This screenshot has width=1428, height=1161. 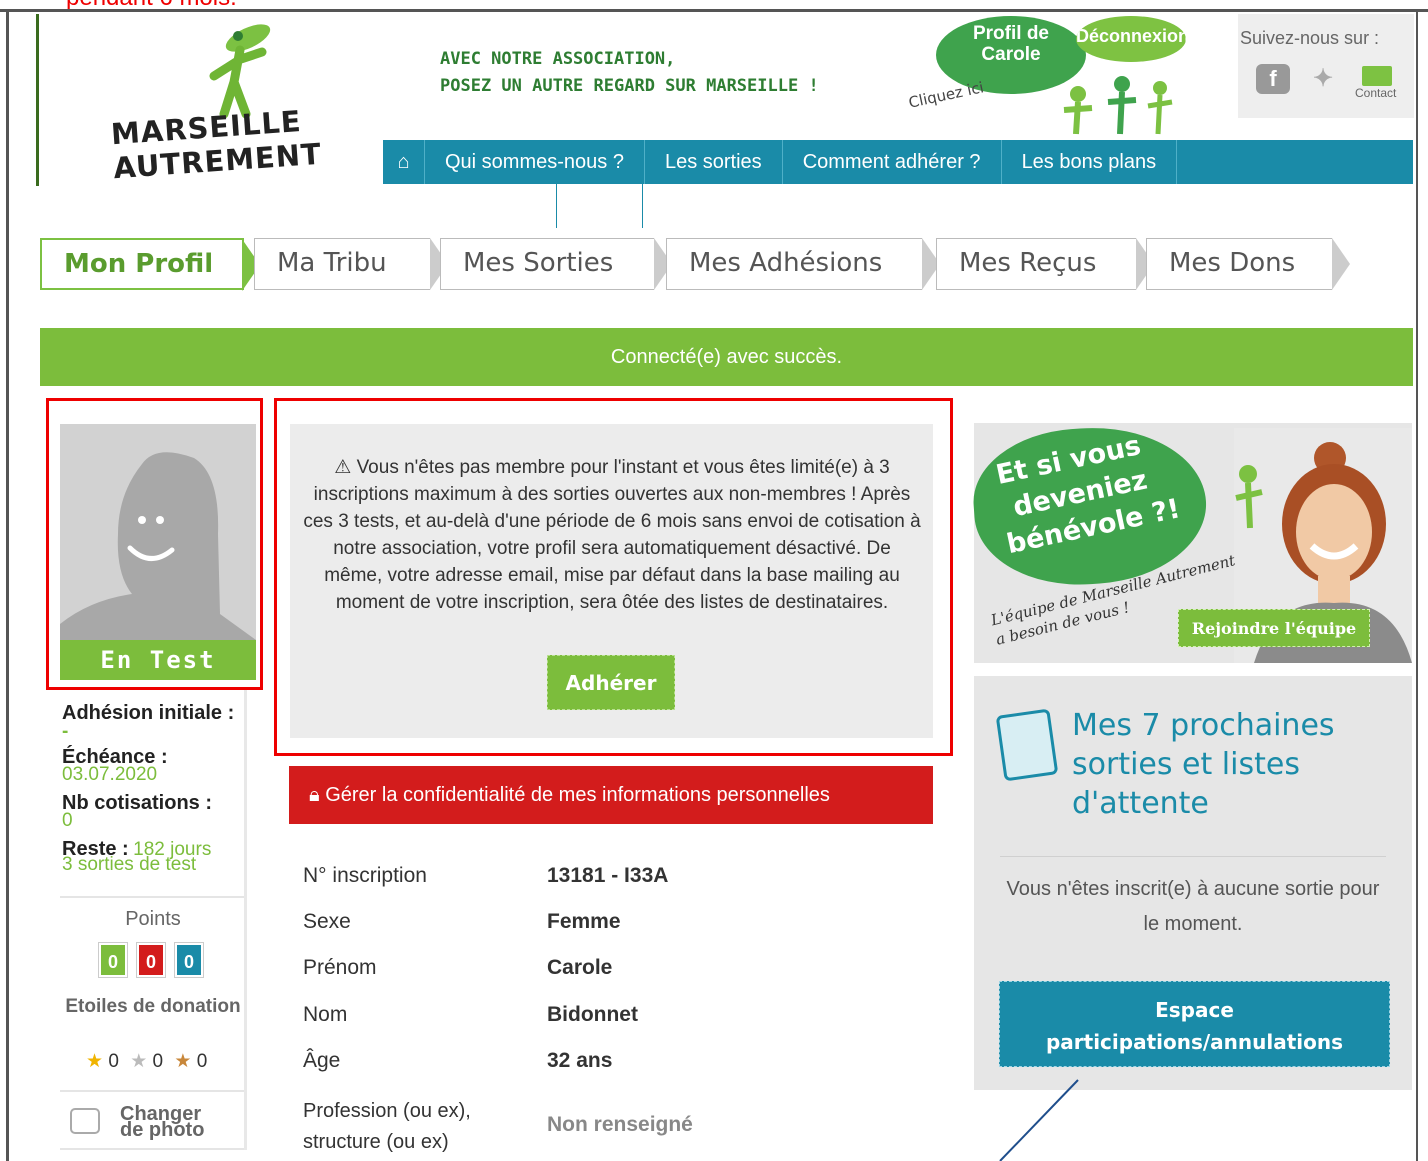 I want to click on profession-label-line-2: structure (ou ex), so click(x=376, y=1142).